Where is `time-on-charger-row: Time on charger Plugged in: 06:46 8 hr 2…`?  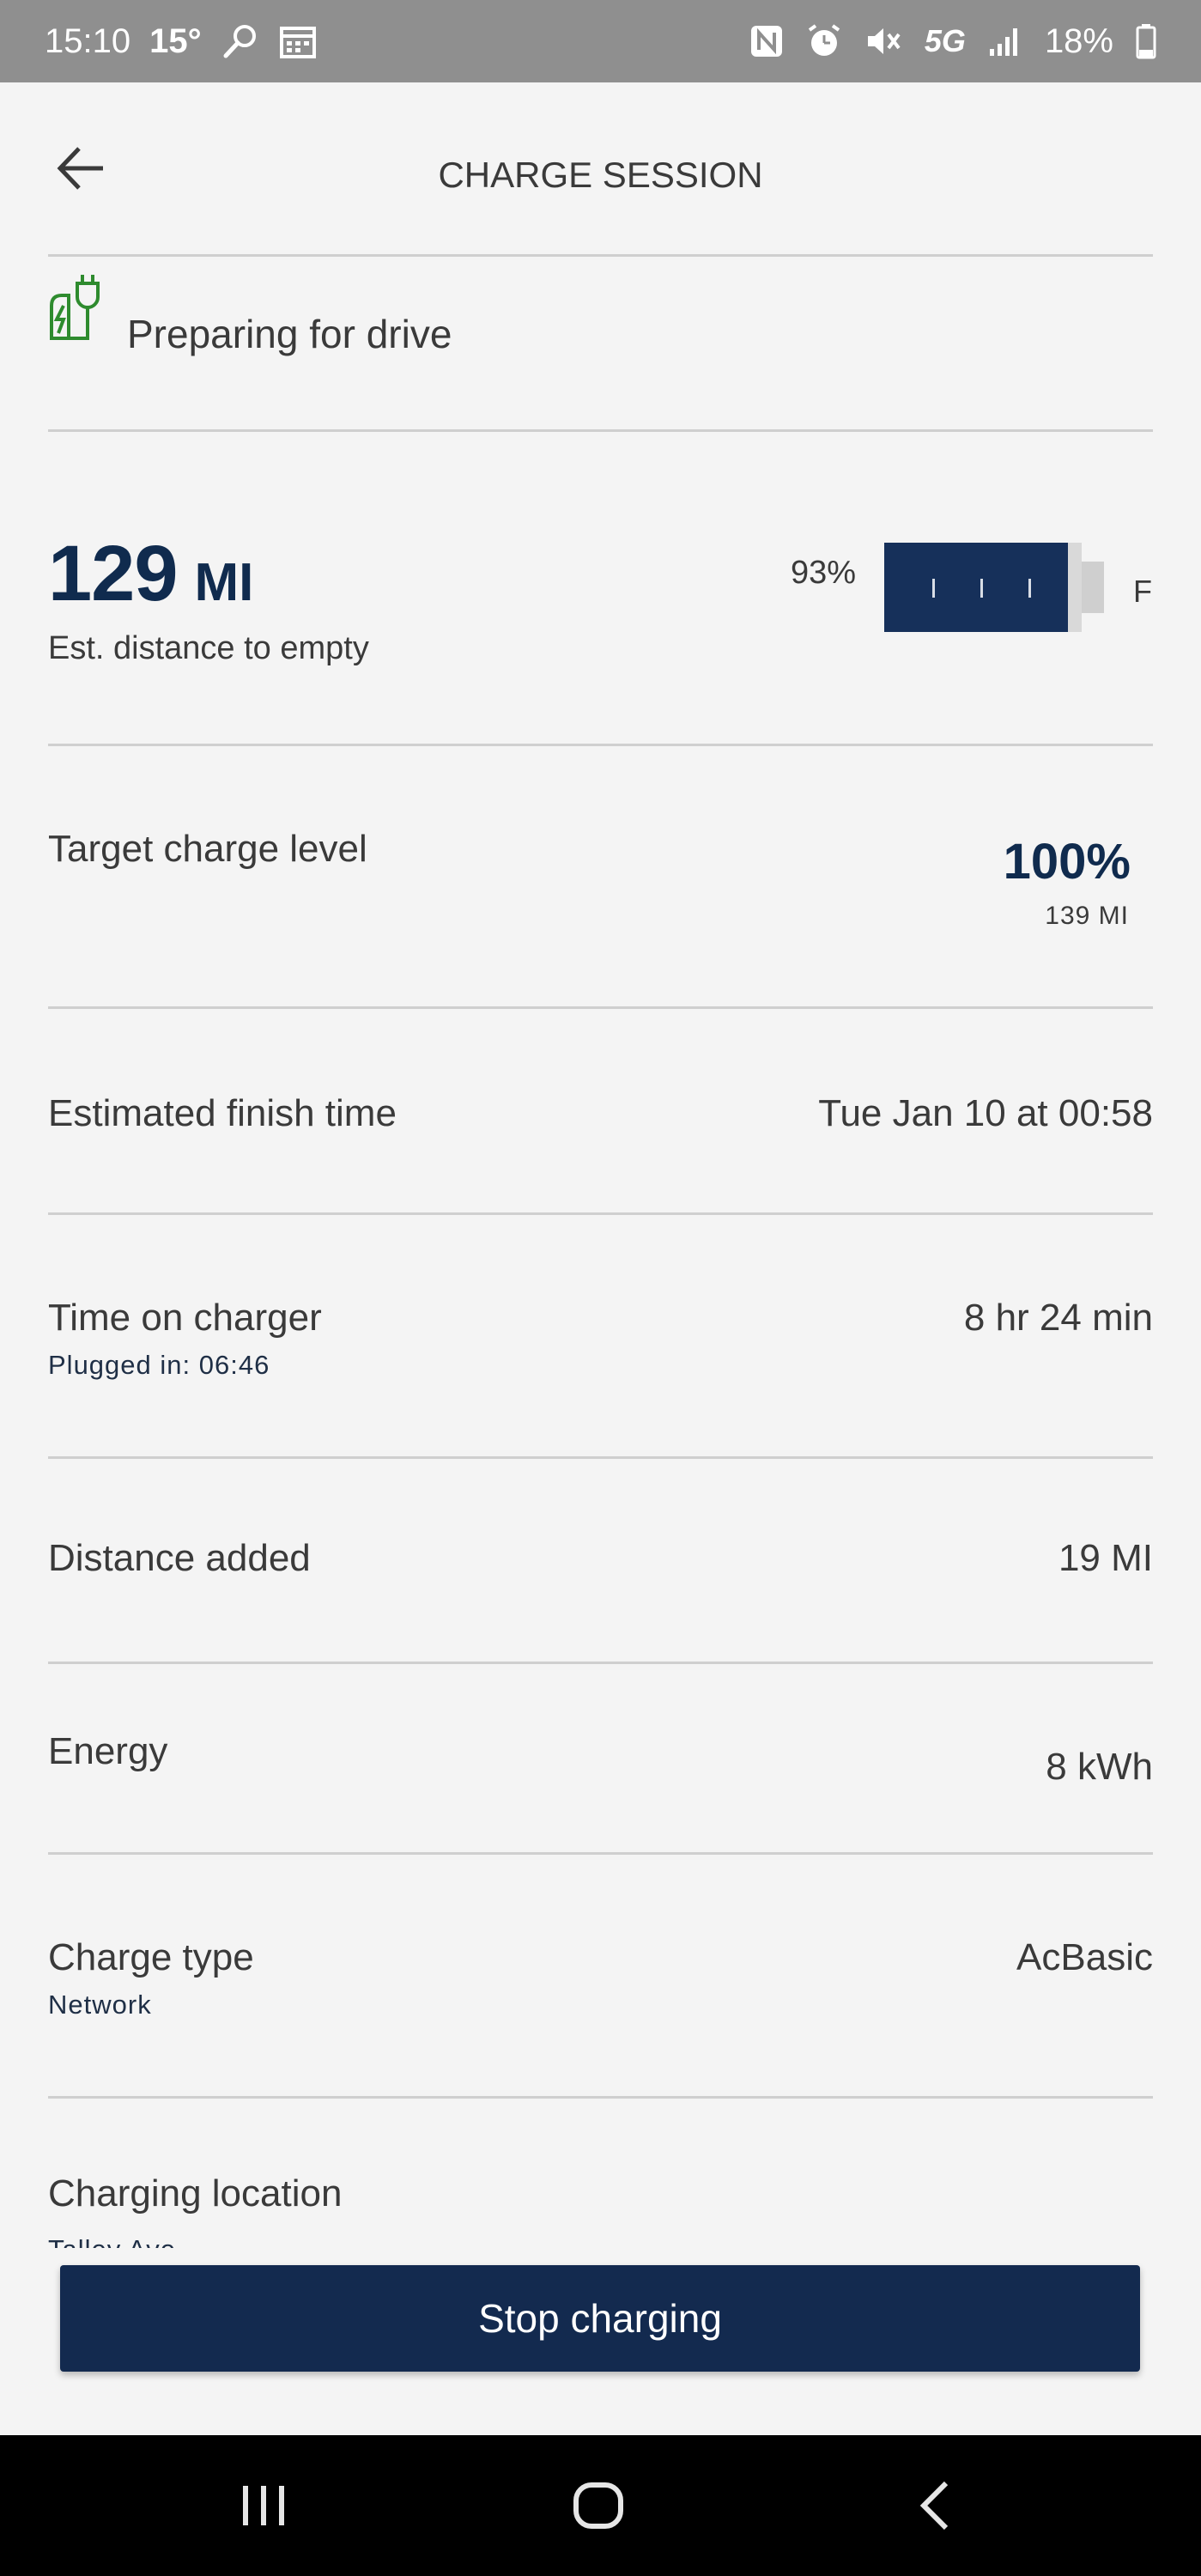 time-on-charger-row: Time on charger Plugged in: 06:46 8 hr 2… is located at coordinates (601, 1335).